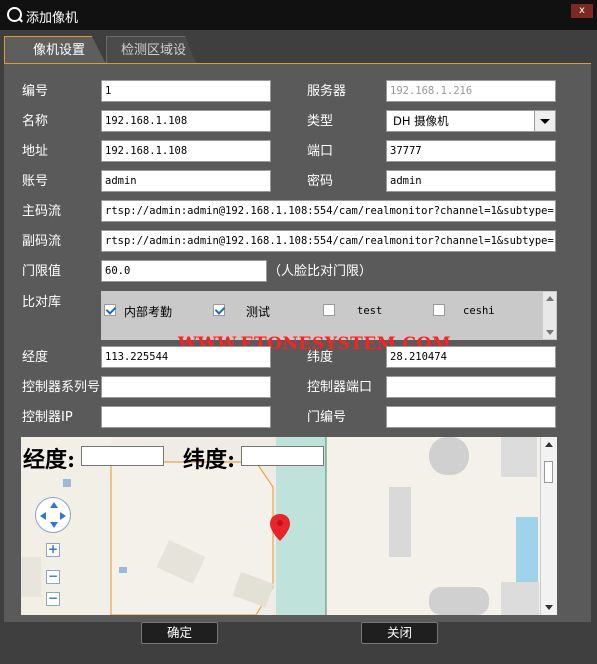 The width and height of the screenshot is (597, 664). Describe the element at coordinates (258, 312) in the screenshot. I see `library-item-label: 测试` at that location.